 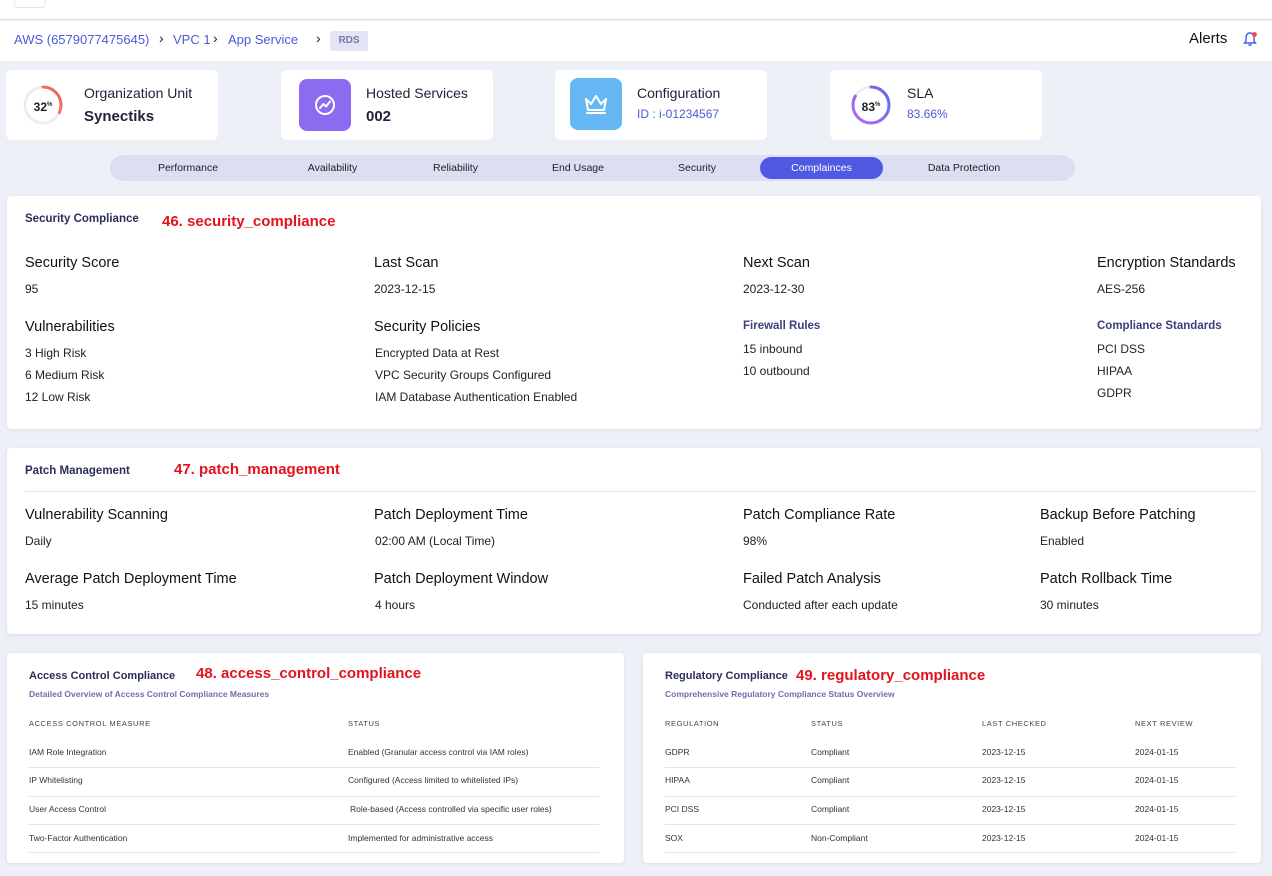 What do you see at coordinates (30, 4) in the screenshot?
I see `menu-button` at bounding box center [30, 4].